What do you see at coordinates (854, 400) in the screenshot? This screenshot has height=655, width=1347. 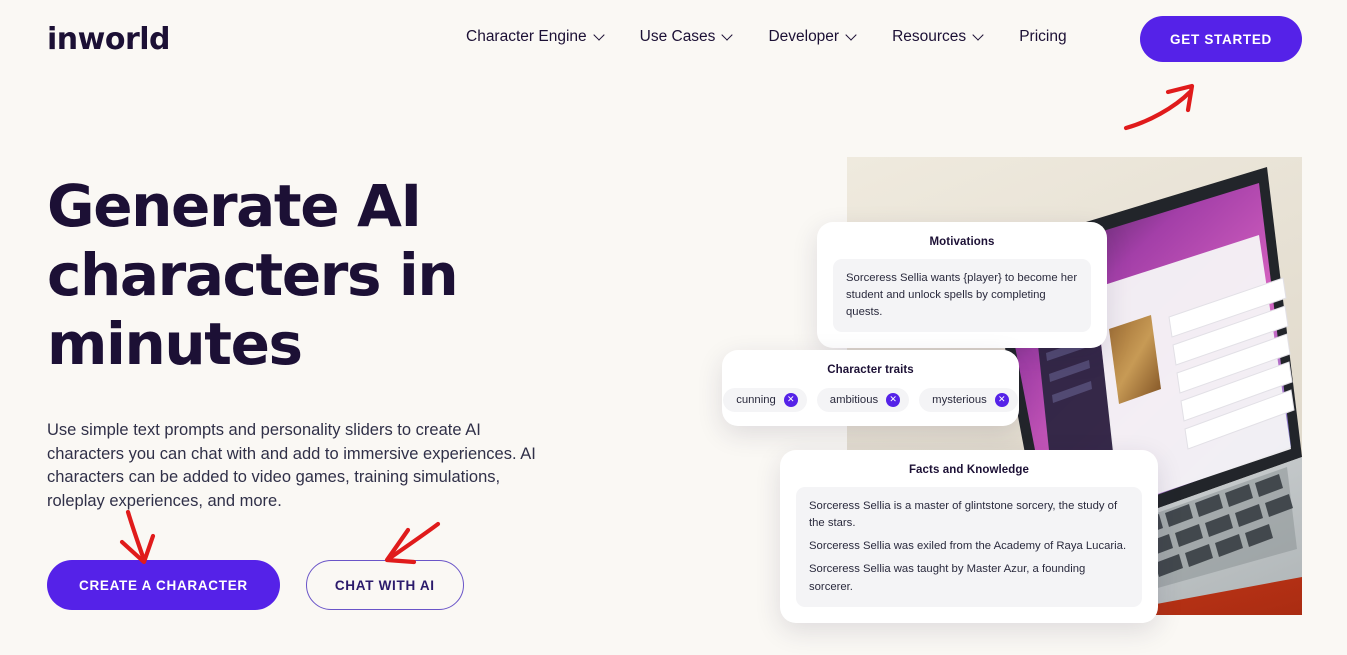 I see `trait-chip-label: ambitious` at bounding box center [854, 400].